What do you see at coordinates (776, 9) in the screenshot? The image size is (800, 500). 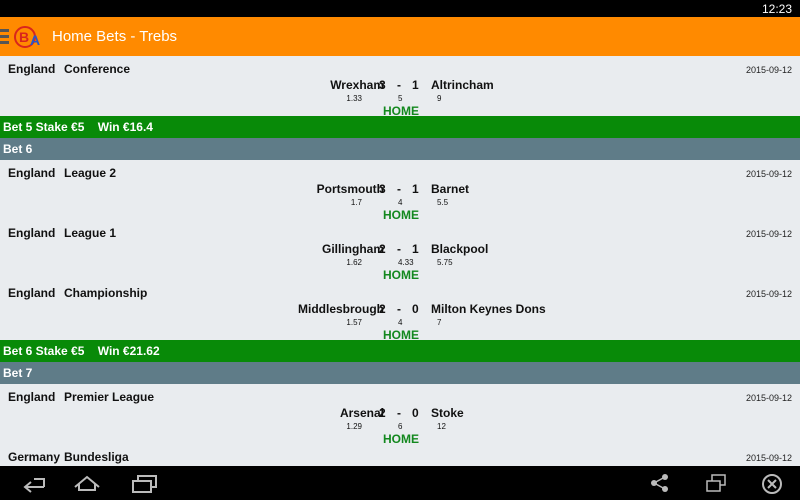 I see `status-time: 12:23` at bounding box center [776, 9].